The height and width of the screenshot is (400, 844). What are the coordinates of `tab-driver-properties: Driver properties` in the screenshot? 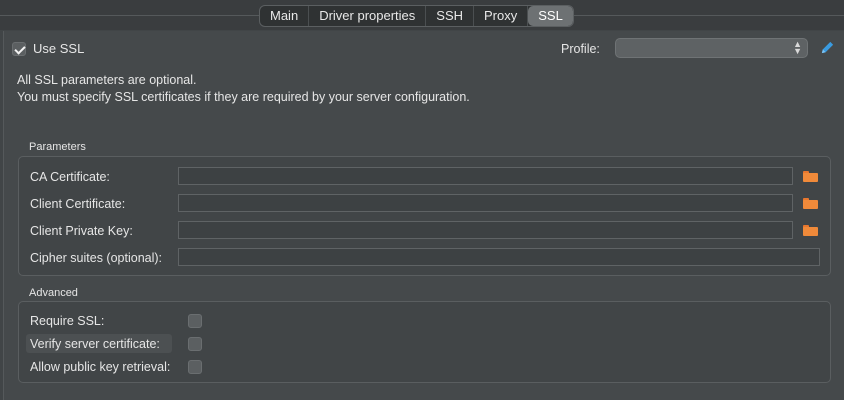 It's located at (368, 16).